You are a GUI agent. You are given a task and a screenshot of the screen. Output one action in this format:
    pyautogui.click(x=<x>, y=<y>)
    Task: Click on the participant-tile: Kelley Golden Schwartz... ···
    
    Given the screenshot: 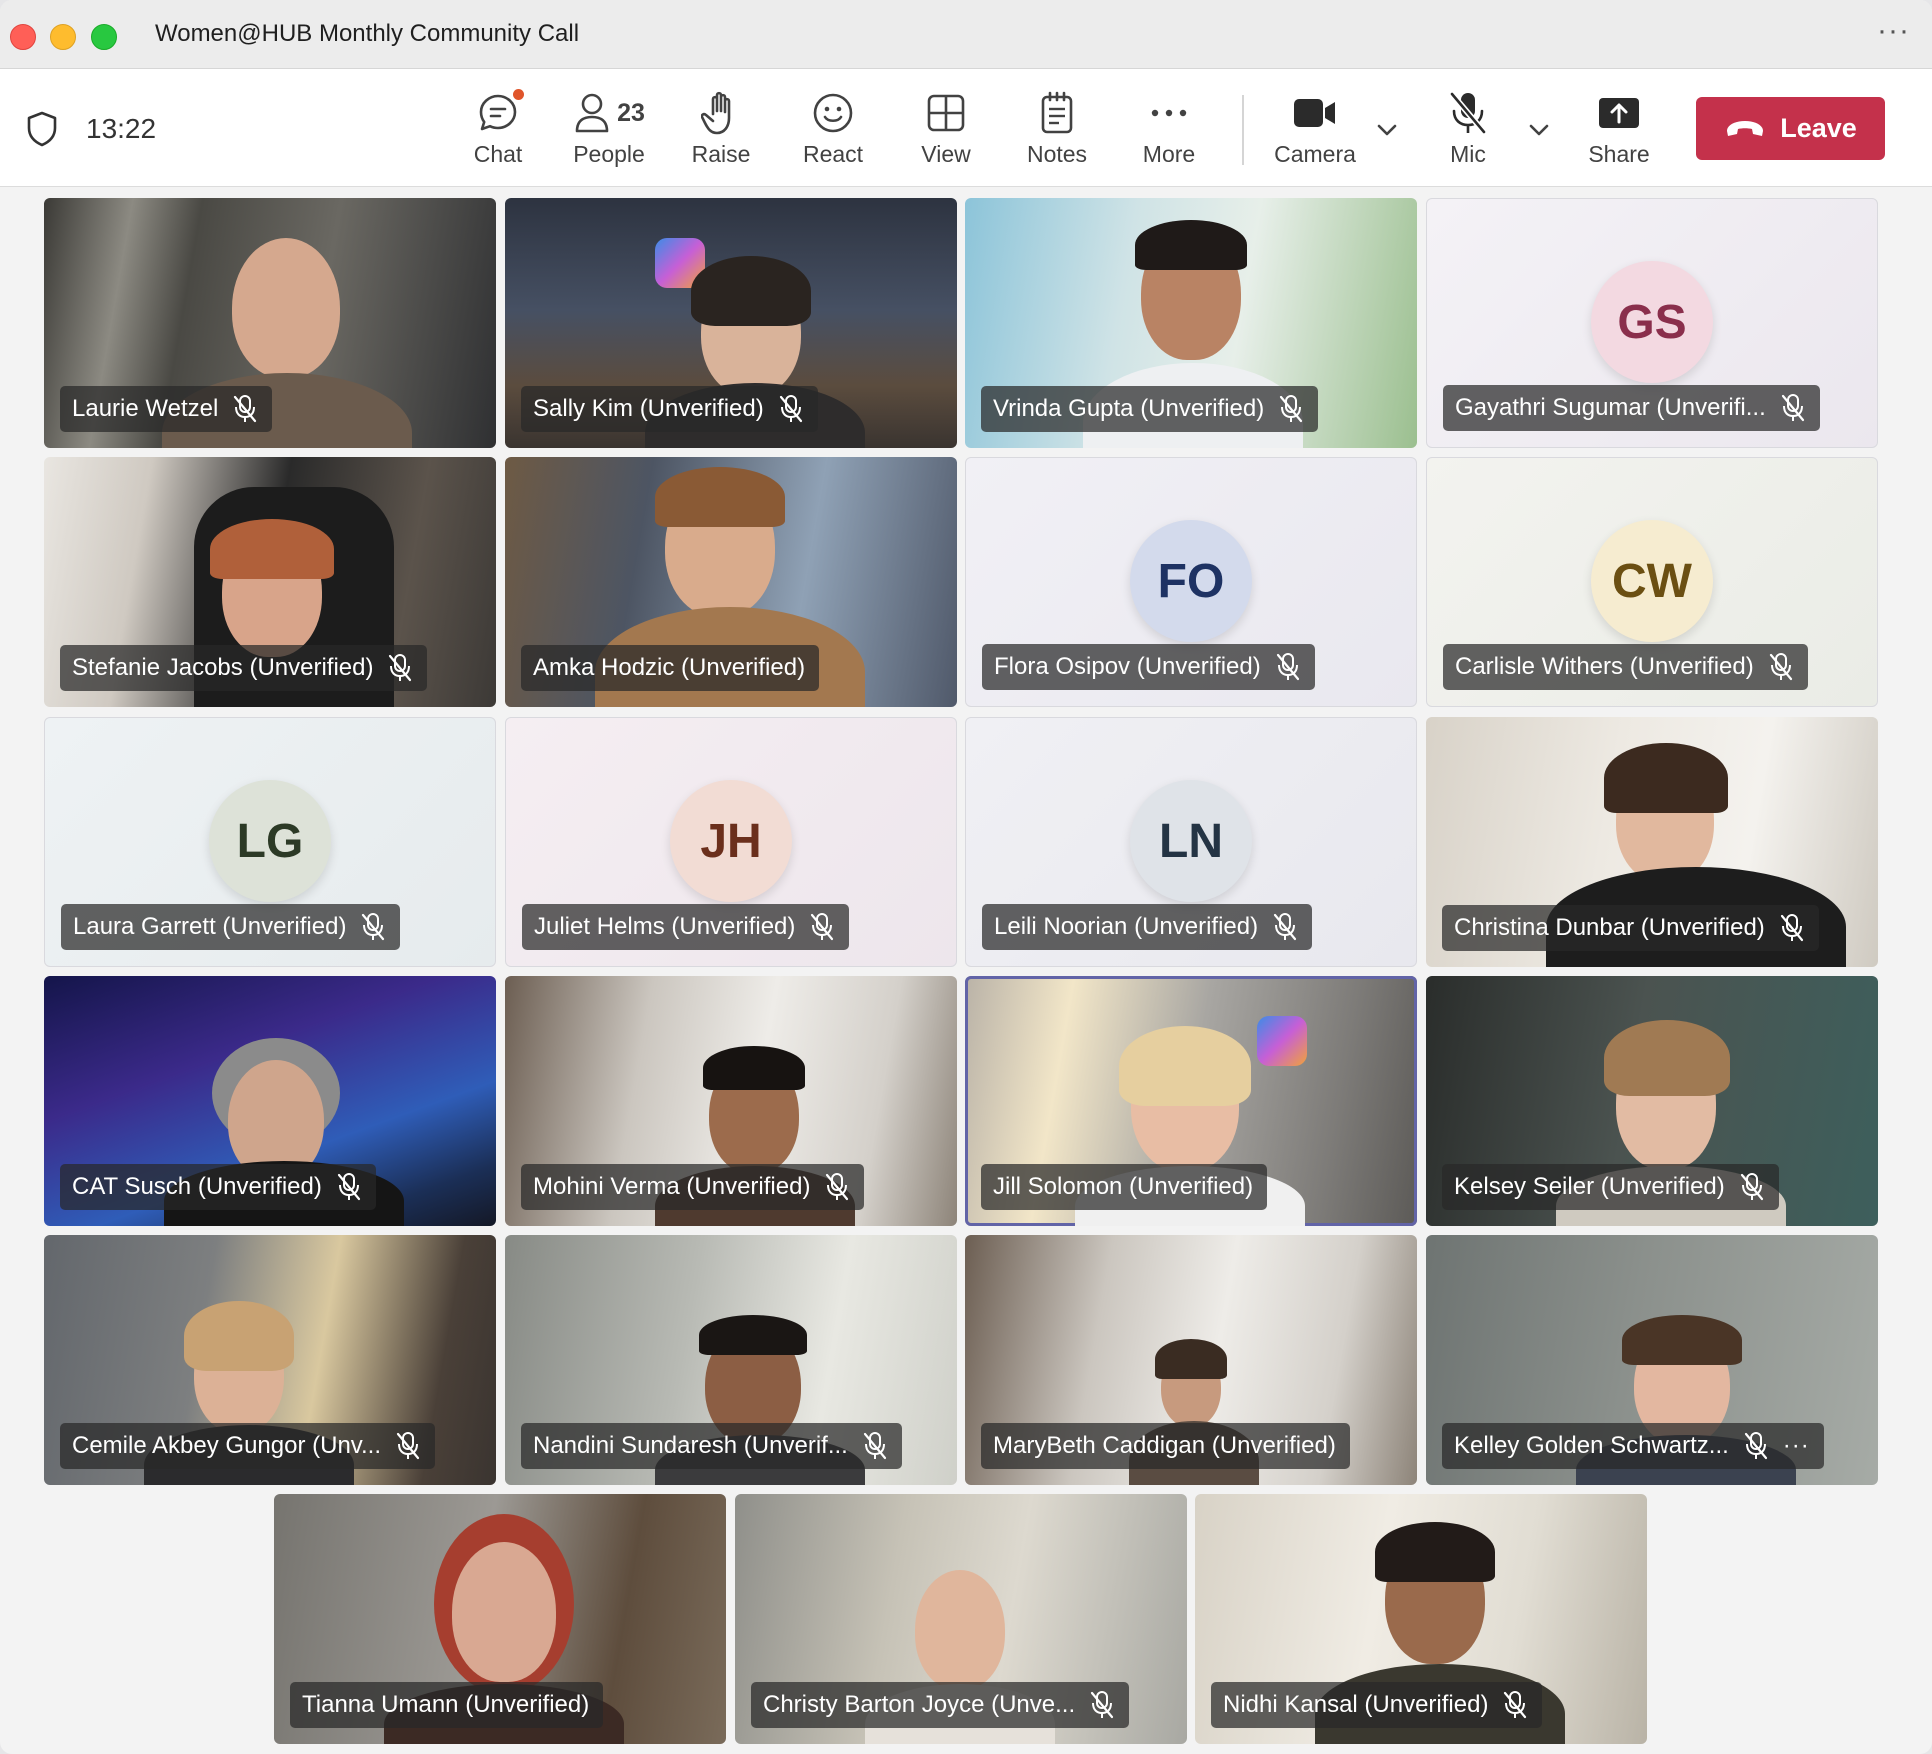 What is the action you would take?
    pyautogui.click(x=1652, y=1360)
    